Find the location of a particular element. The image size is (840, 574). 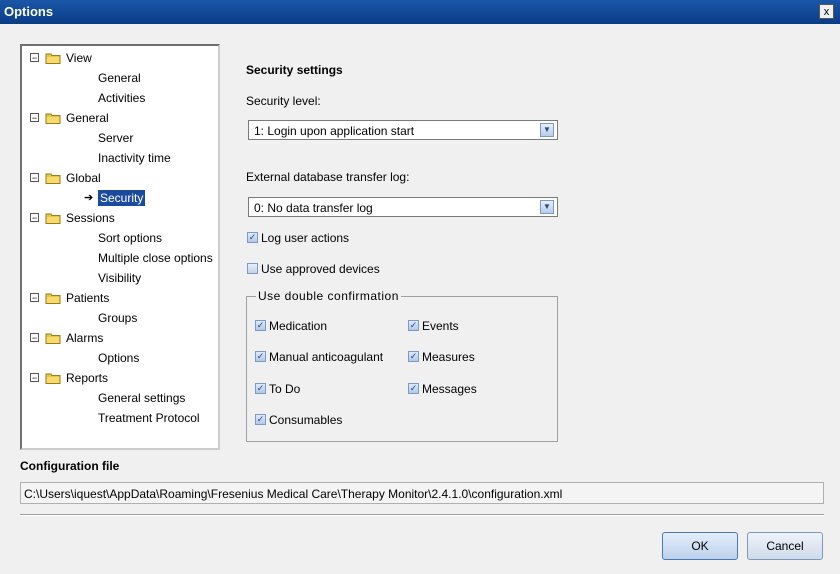

tree-item-label: Sort options is located at coordinates (130, 238).